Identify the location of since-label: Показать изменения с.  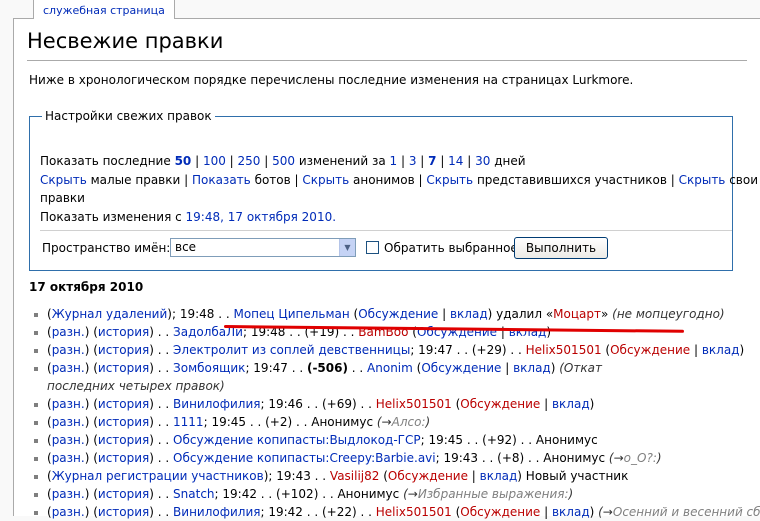
(111, 217).